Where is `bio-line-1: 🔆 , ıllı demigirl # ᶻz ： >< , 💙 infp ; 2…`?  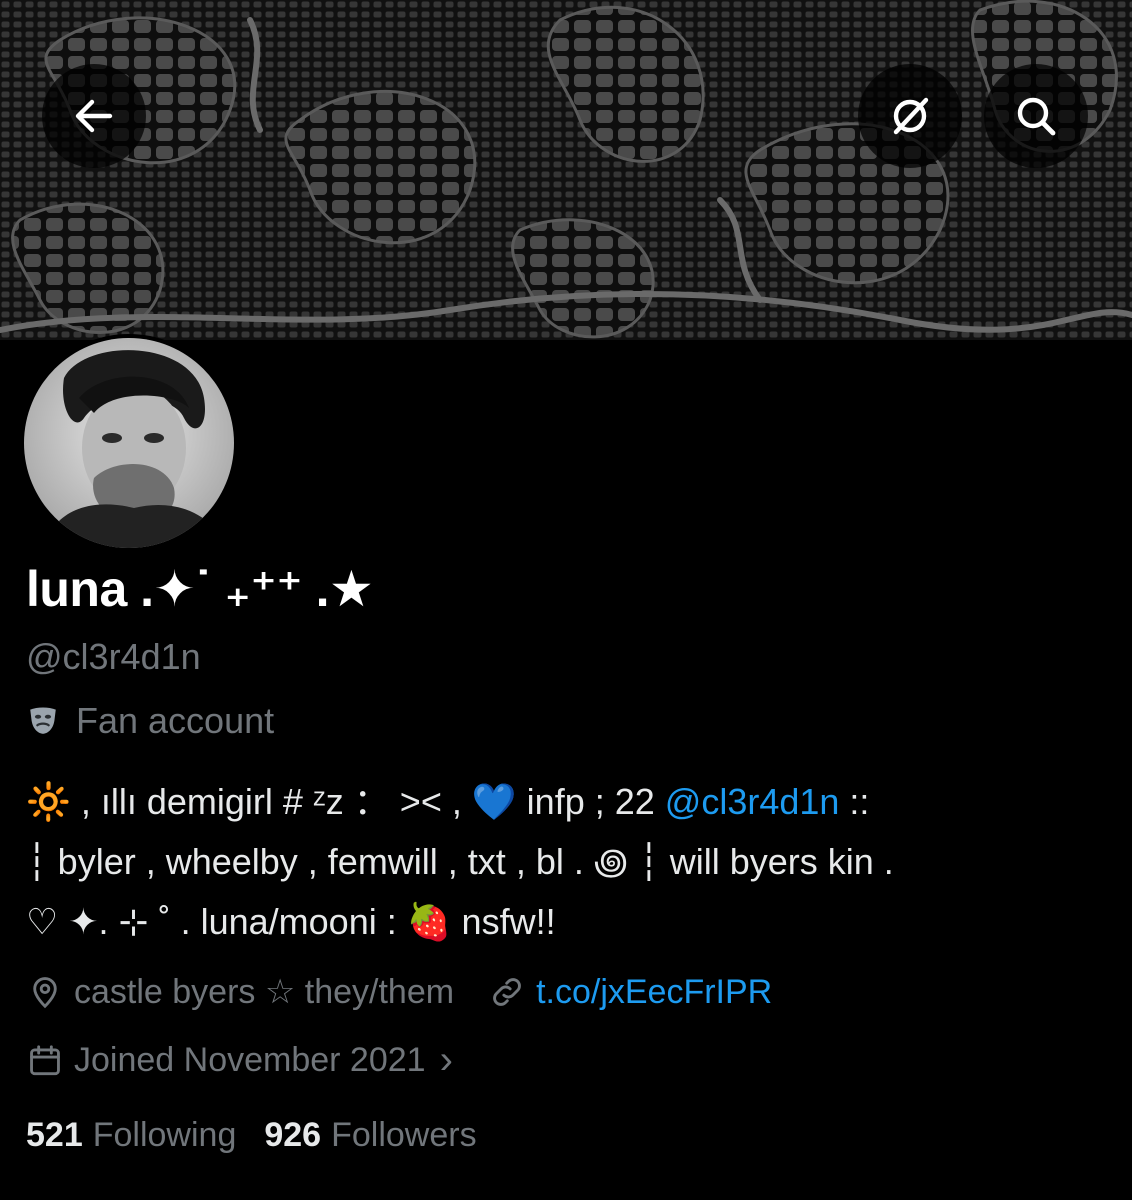 bio-line-1: 🔆 , ıllı demigirl # ᶻz ： >< , 💙 infp ; 2… is located at coordinates (571, 802).